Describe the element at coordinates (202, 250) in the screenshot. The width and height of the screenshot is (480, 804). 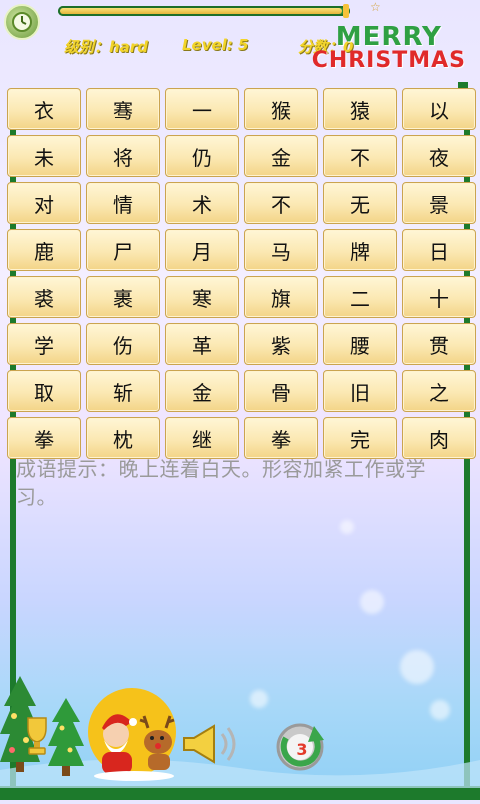
I see `char-tile: 月` at that location.